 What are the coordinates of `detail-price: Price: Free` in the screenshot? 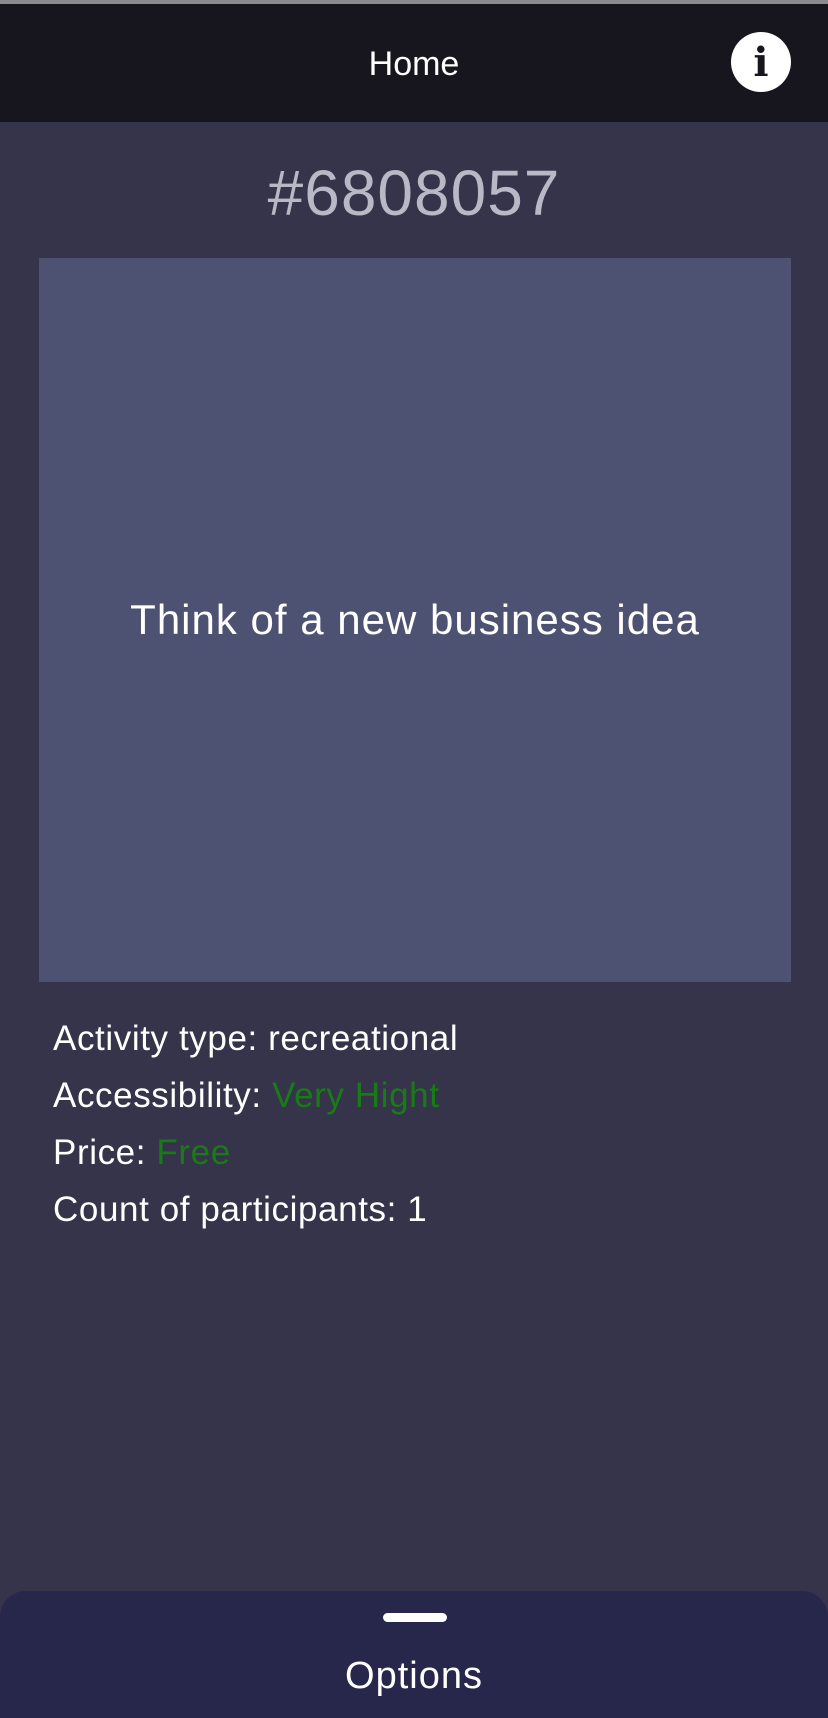 It's located at (423, 1152).